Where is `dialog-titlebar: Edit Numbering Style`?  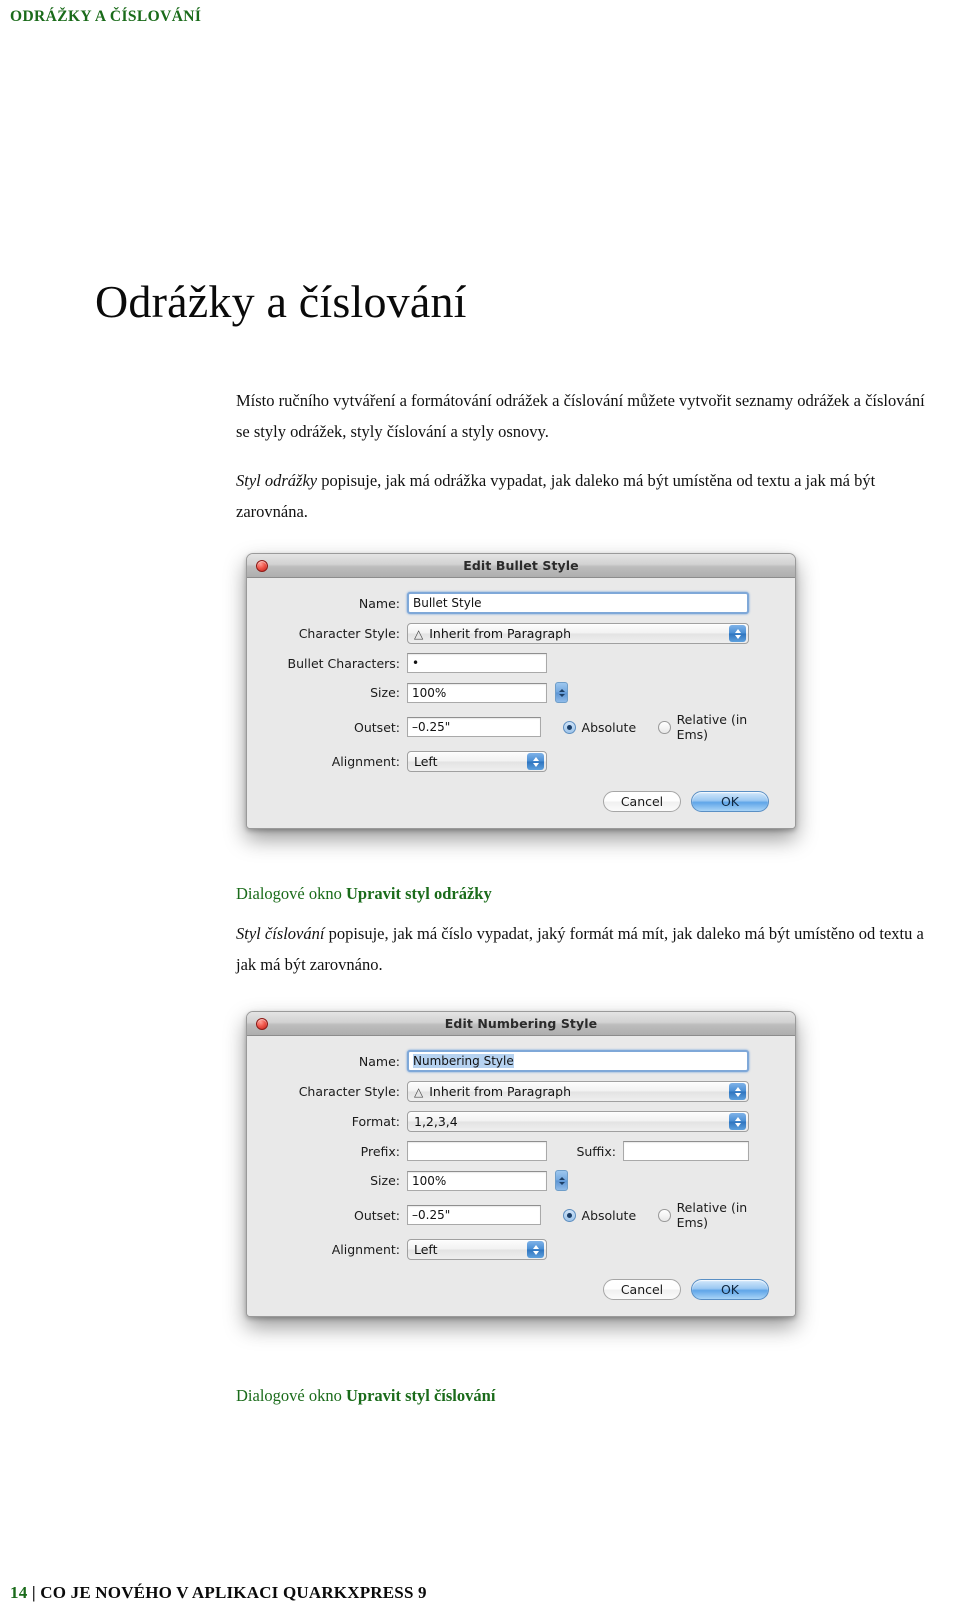
dialog-titlebar: Edit Numbering Style is located at coordinates (521, 1024).